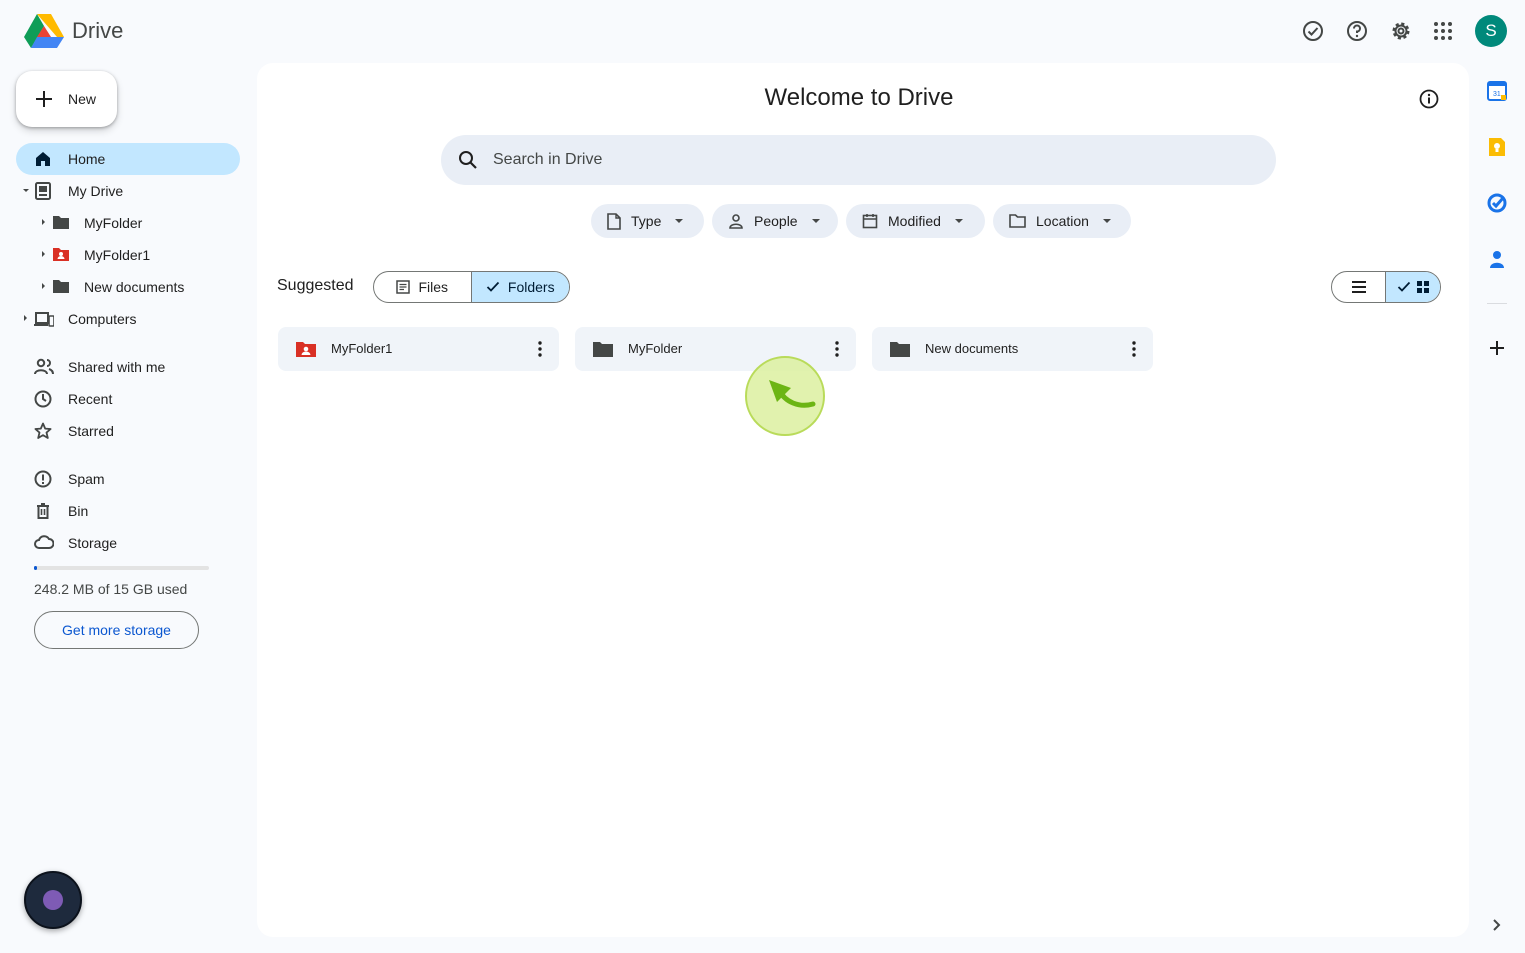  Describe the element at coordinates (1429, 99) in the screenshot. I see `info-icon` at that location.